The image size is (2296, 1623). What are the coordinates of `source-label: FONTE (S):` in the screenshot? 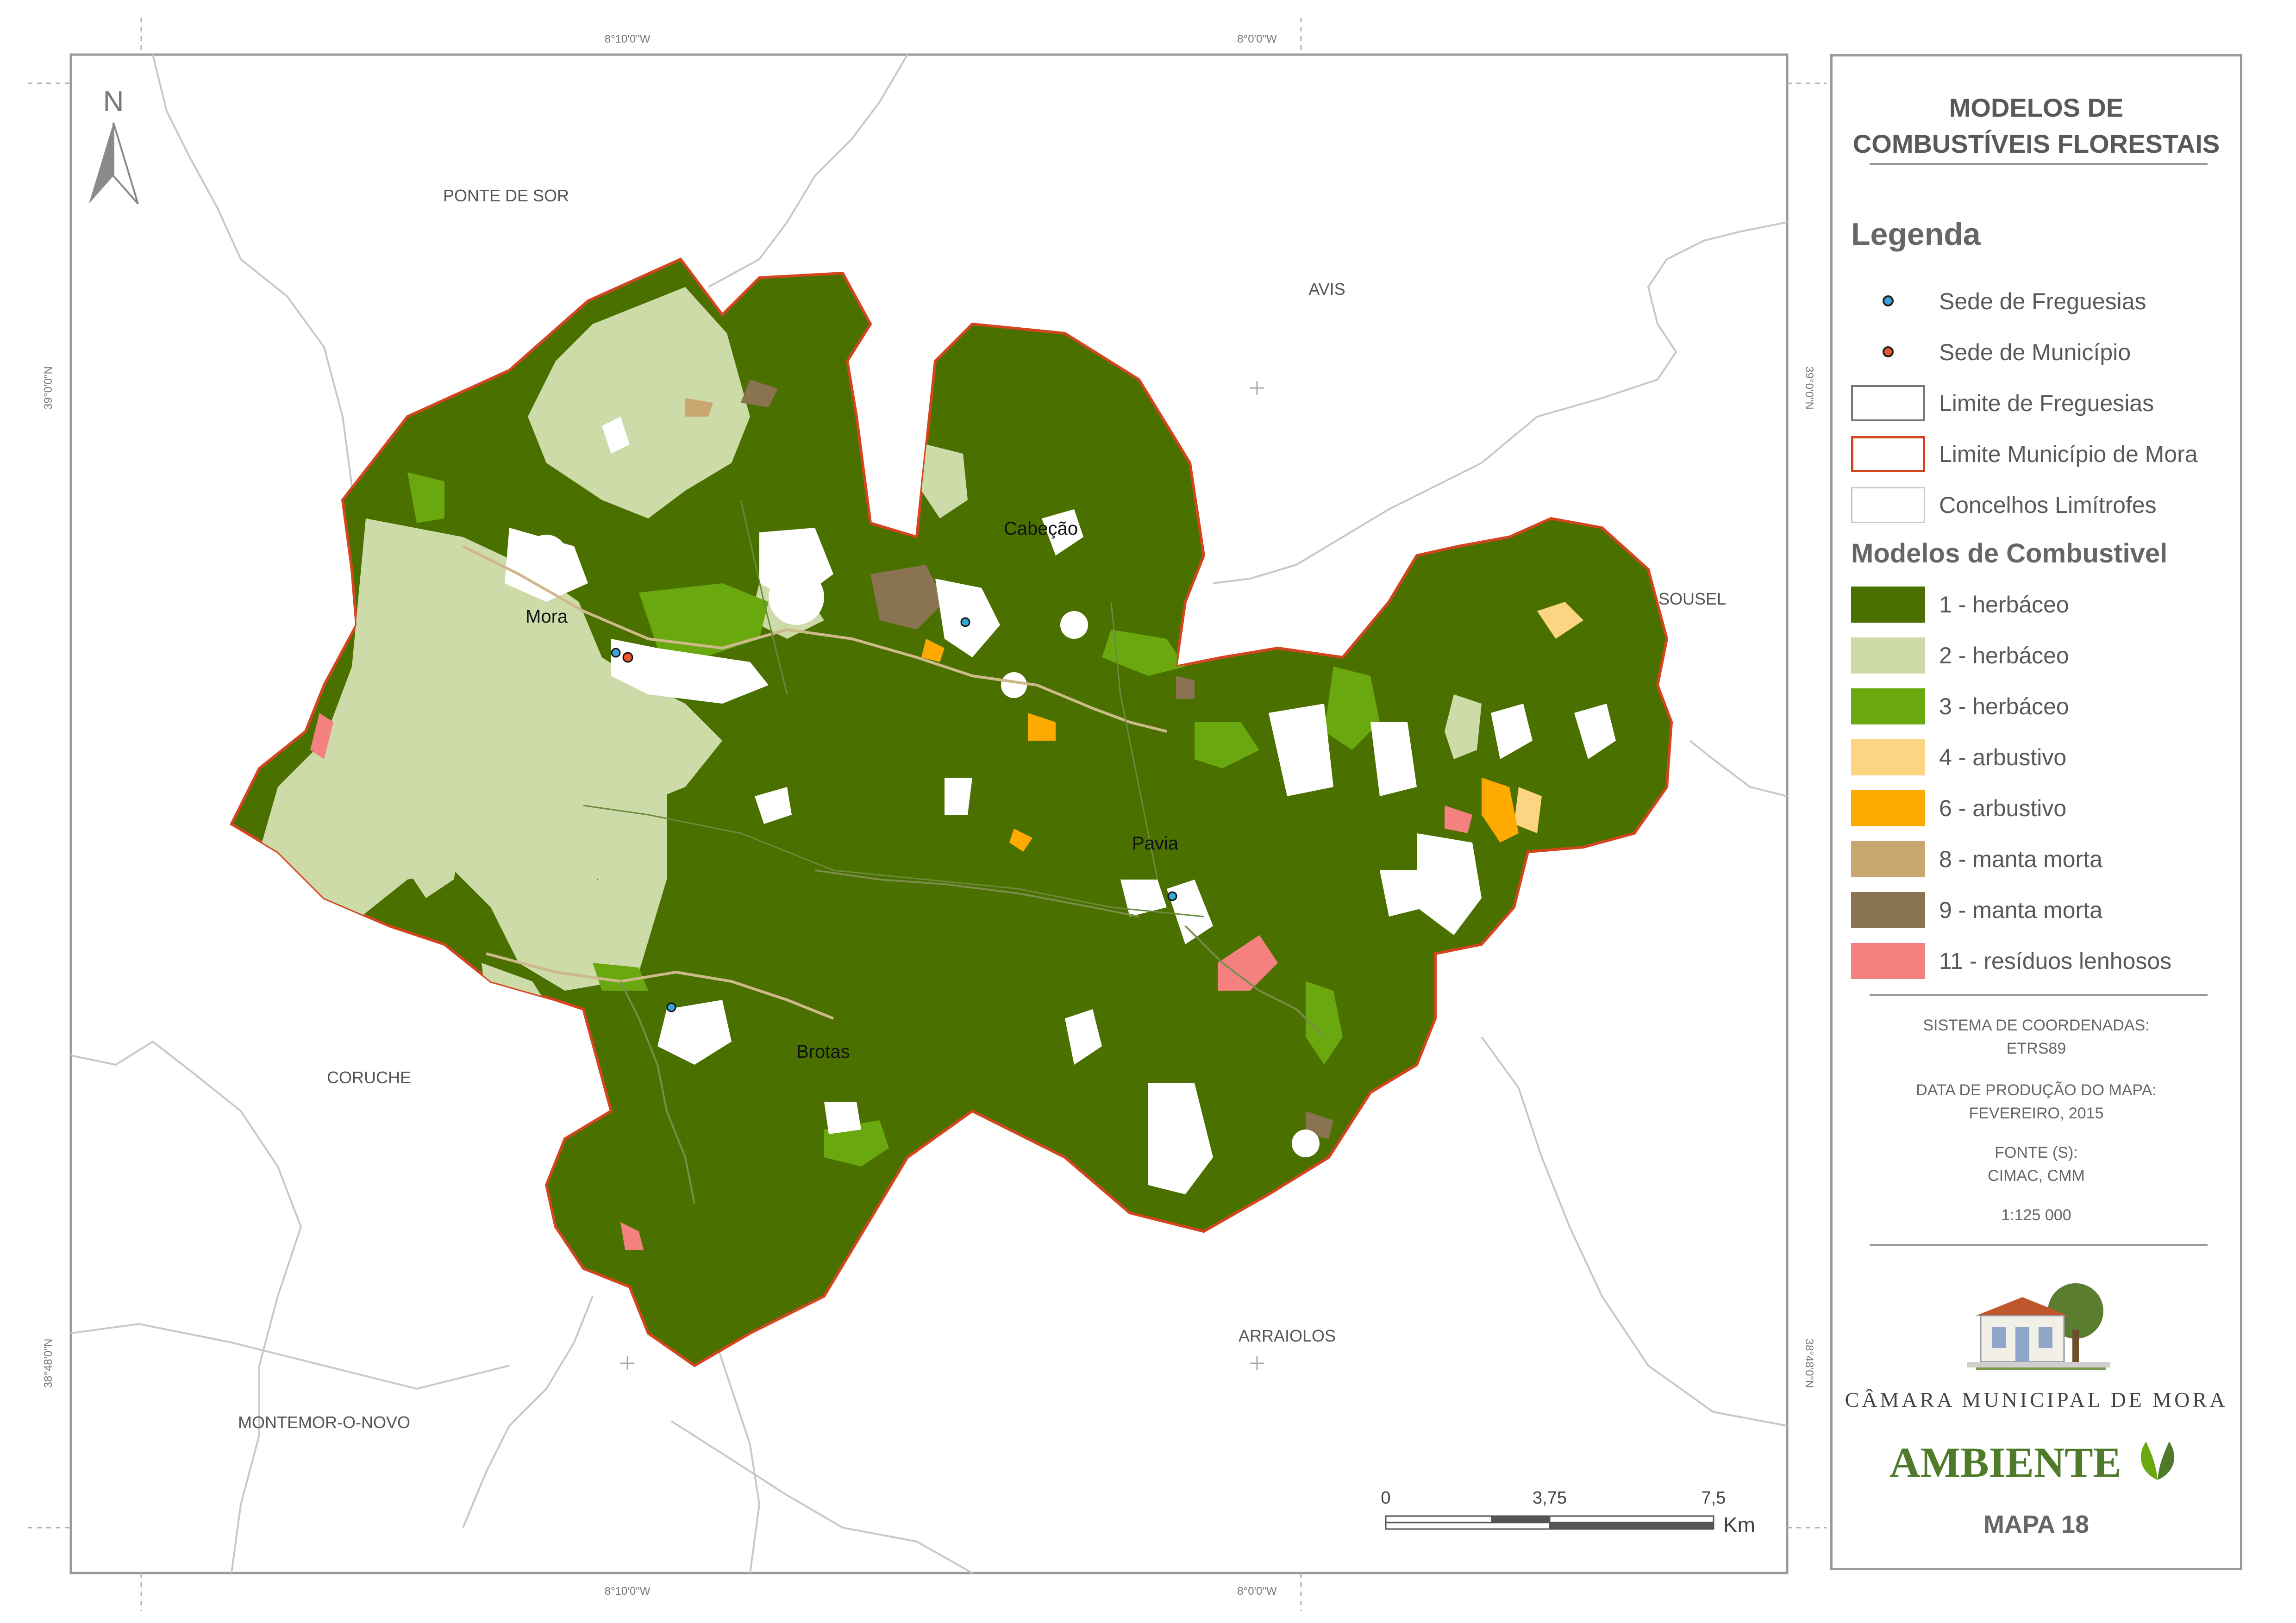 It's located at (2036, 1152).